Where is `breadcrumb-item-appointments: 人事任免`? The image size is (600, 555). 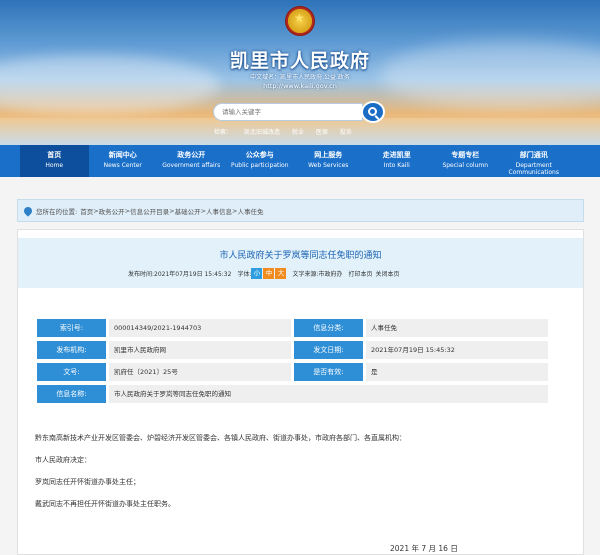 breadcrumb-item-appointments: 人事任免 is located at coordinates (250, 211).